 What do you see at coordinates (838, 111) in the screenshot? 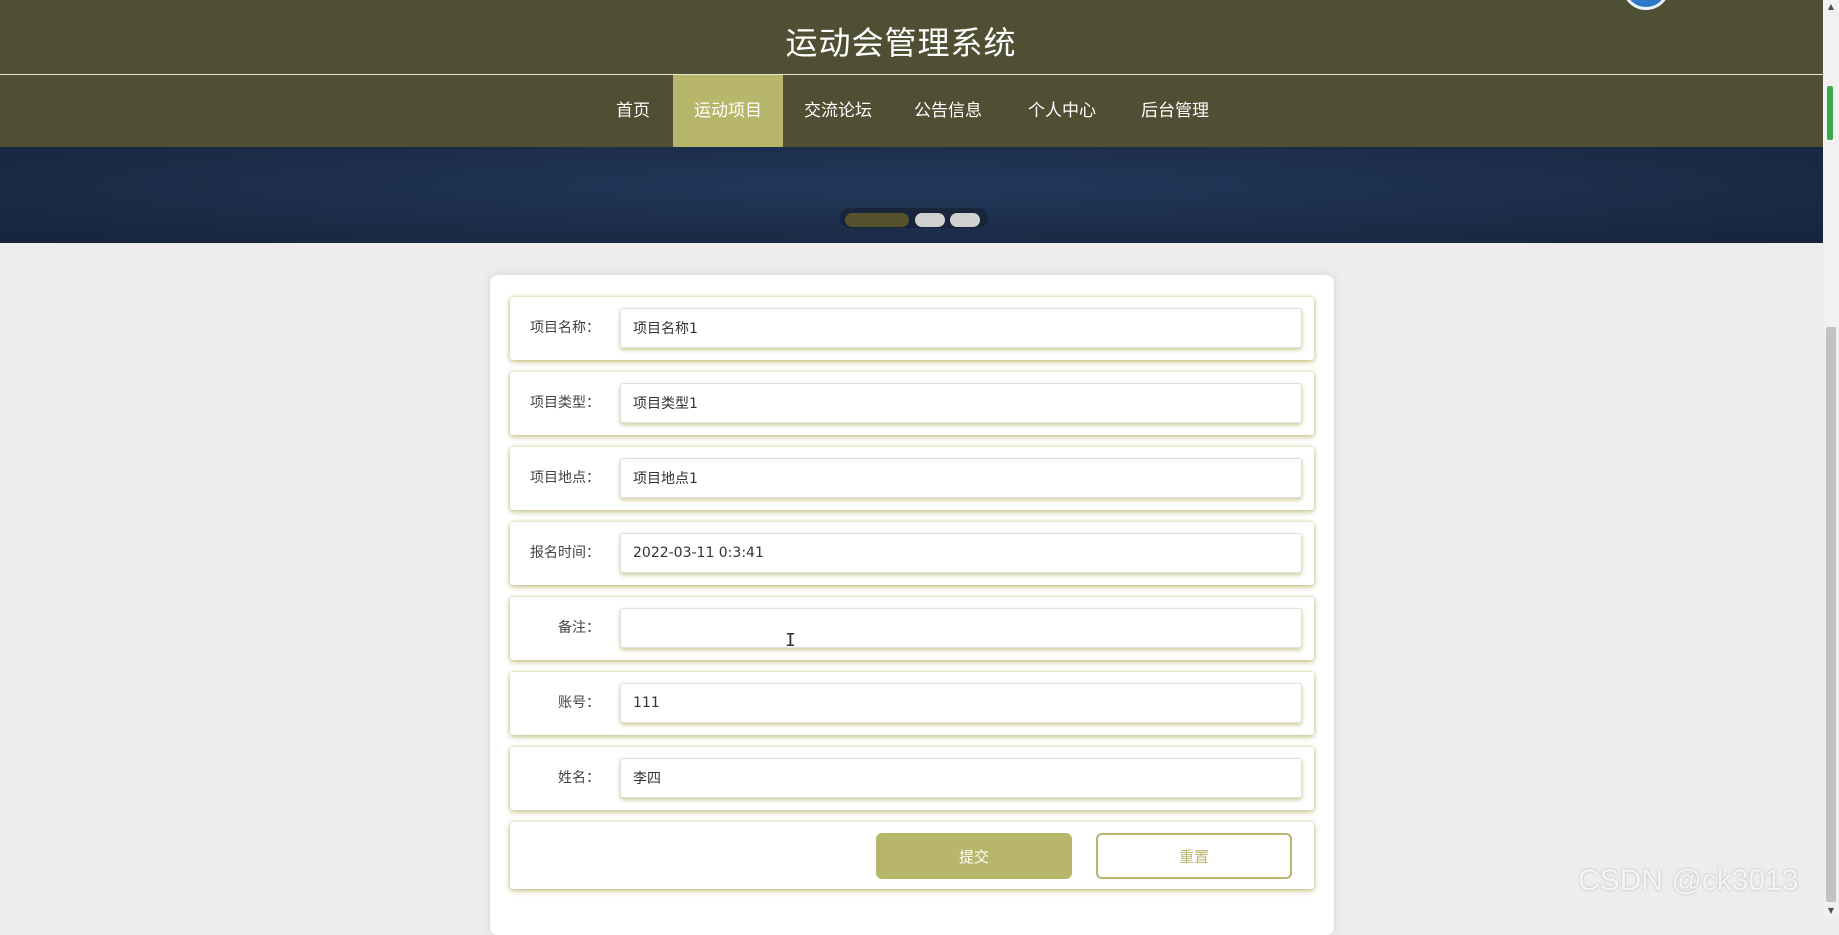
I see `nav-item-forum: 交流论坛` at bounding box center [838, 111].